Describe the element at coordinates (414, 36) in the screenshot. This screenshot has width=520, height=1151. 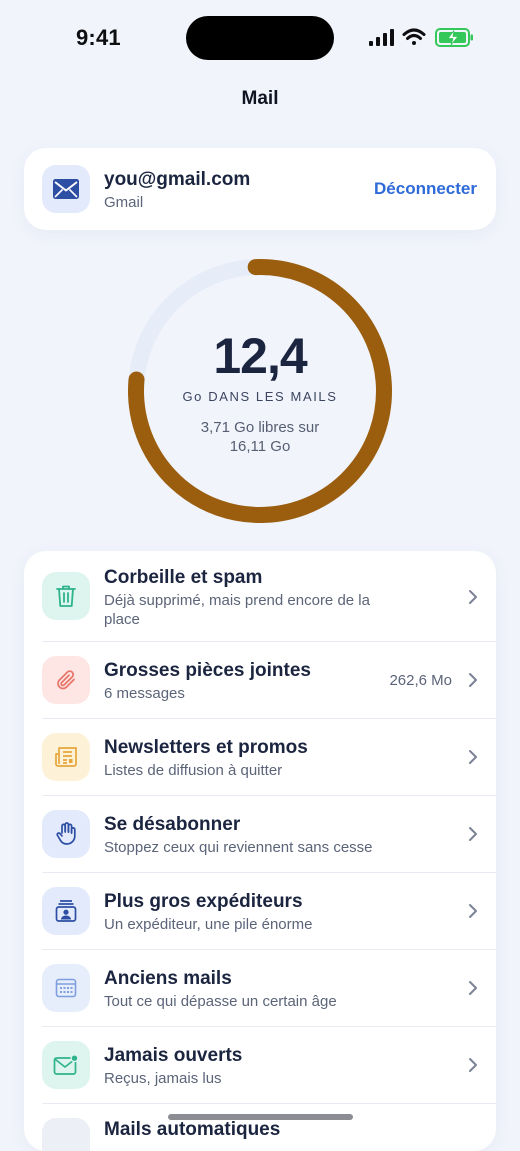
I see `wifi-icon` at that location.